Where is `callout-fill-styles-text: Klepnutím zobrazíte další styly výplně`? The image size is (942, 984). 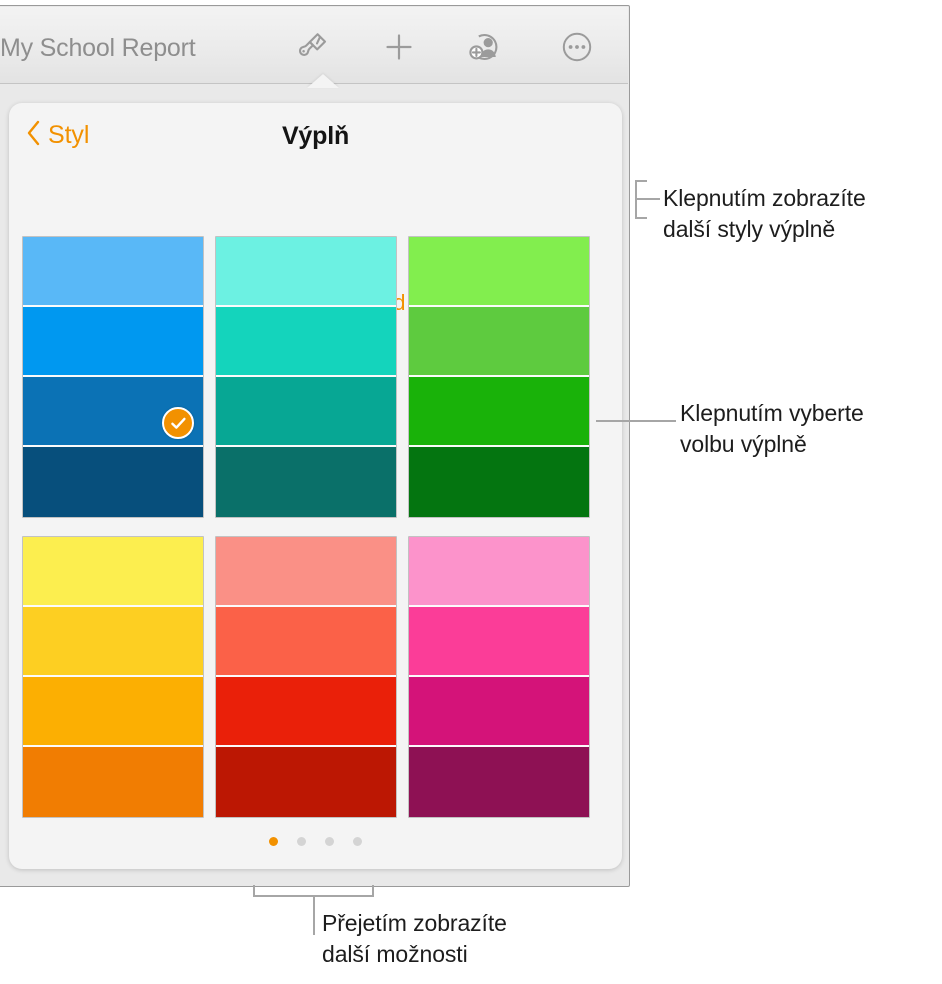
callout-fill-styles-text: Klepnutím zobrazíte další styly výplně is located at coordinates (764, 213).